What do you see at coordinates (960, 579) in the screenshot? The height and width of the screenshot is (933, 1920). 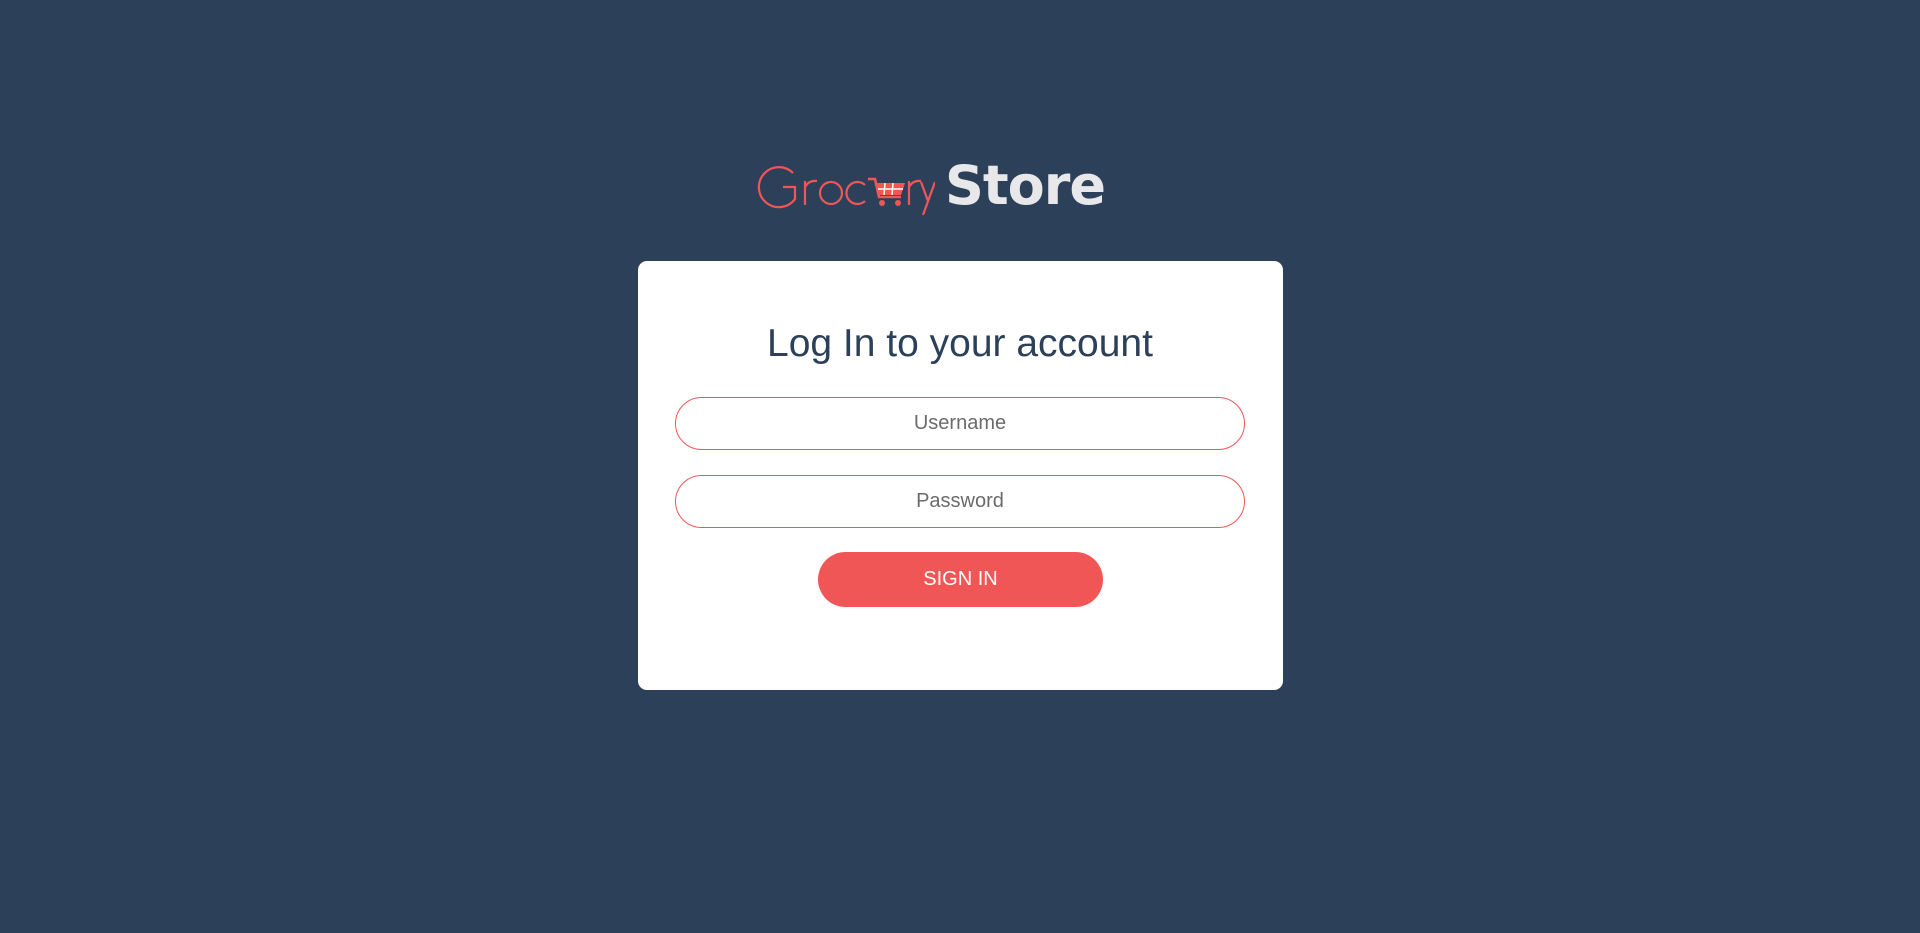 I see `sign-in-button: SIGN IN` at bounding box center [960, 579].